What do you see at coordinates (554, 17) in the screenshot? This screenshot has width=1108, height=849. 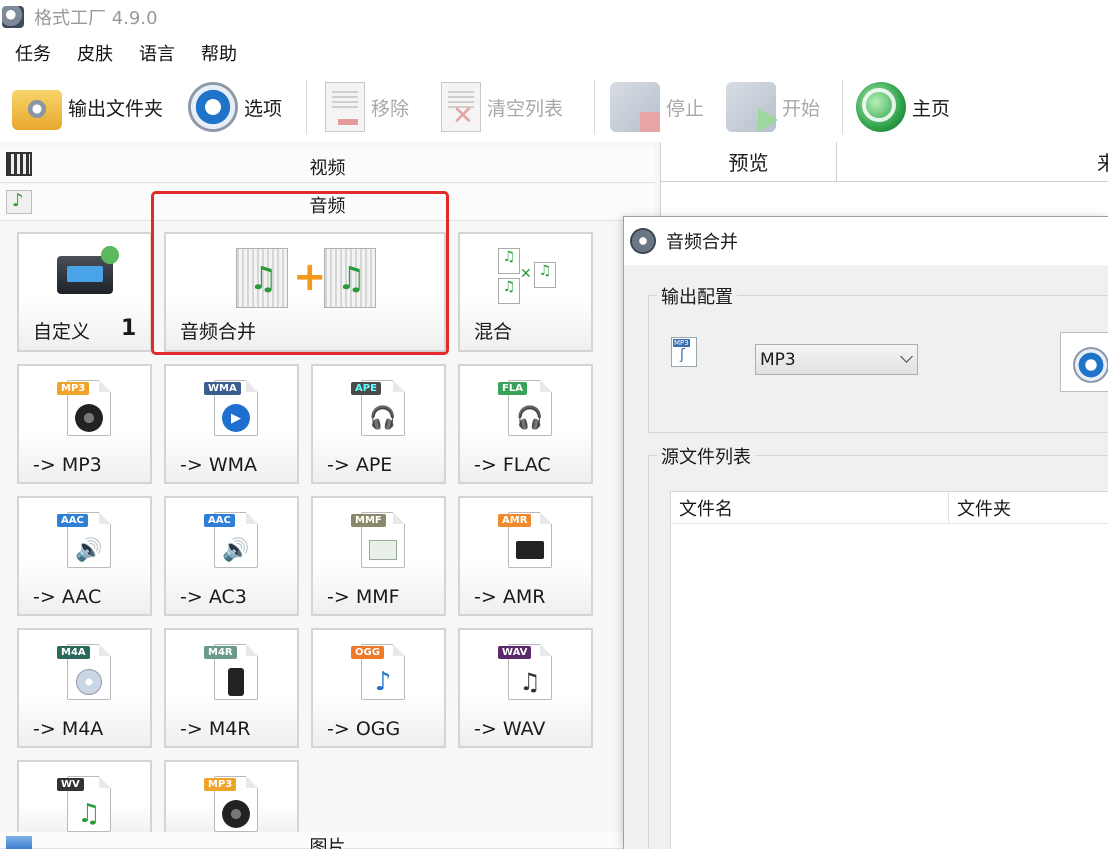 I see `title-bar: 格式工厂 4.9.0` at bounding box center [554, 17].